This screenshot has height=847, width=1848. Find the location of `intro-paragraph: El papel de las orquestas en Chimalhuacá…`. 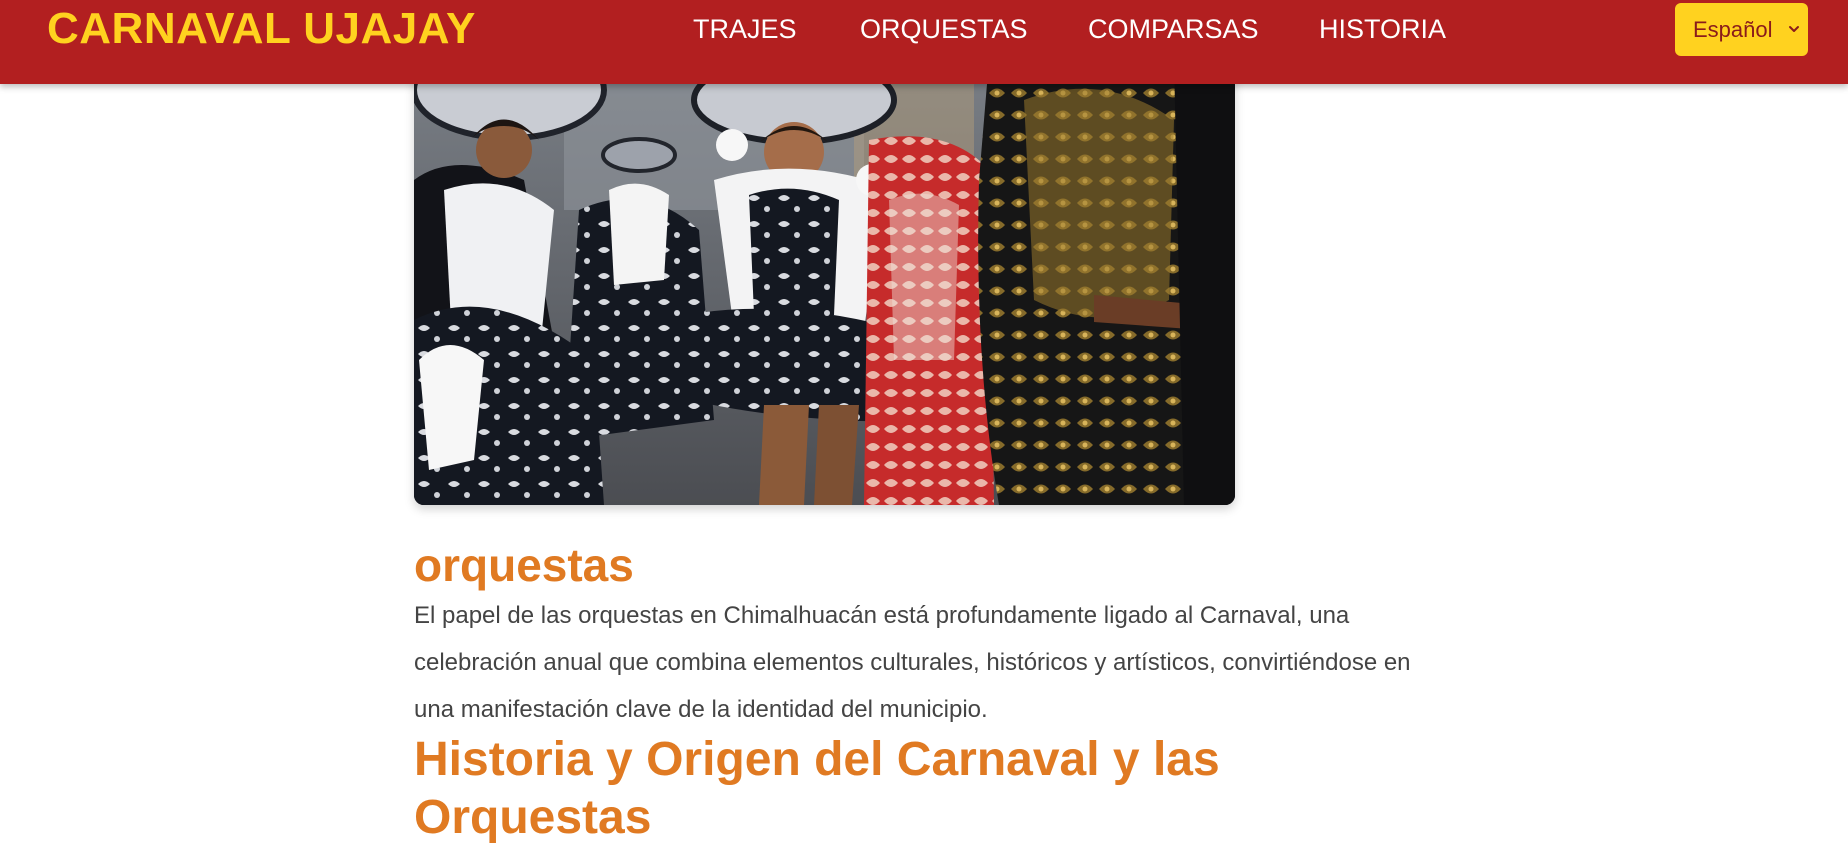

intro-paragraph: El papel de las orquestas en Chimalhuacá… is located at coordinates (912, 662).